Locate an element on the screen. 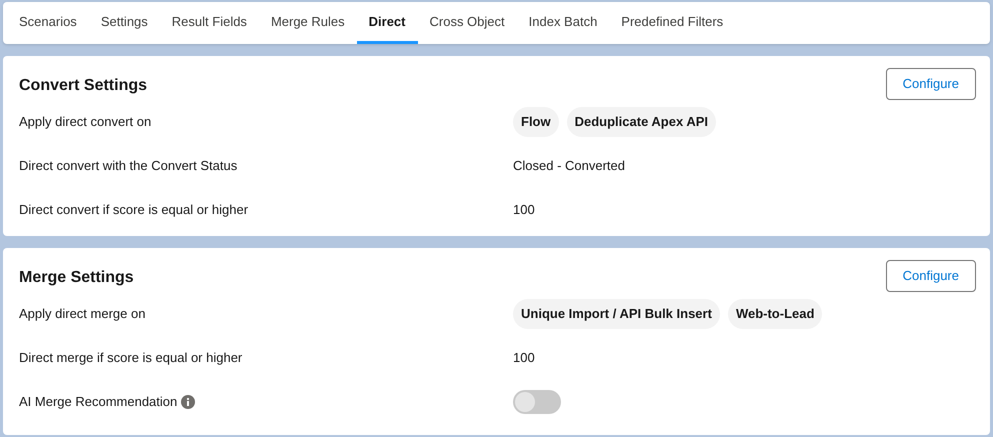 Image resolution: width=993 pixels, height=437 pixels. field-value: Closed - Converted is located at coordinates (569, 166).